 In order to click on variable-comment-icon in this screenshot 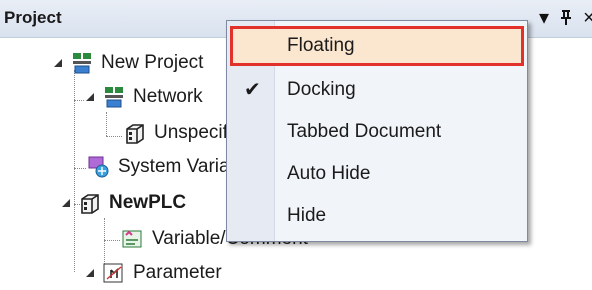, I will do `click(133, 239)`.